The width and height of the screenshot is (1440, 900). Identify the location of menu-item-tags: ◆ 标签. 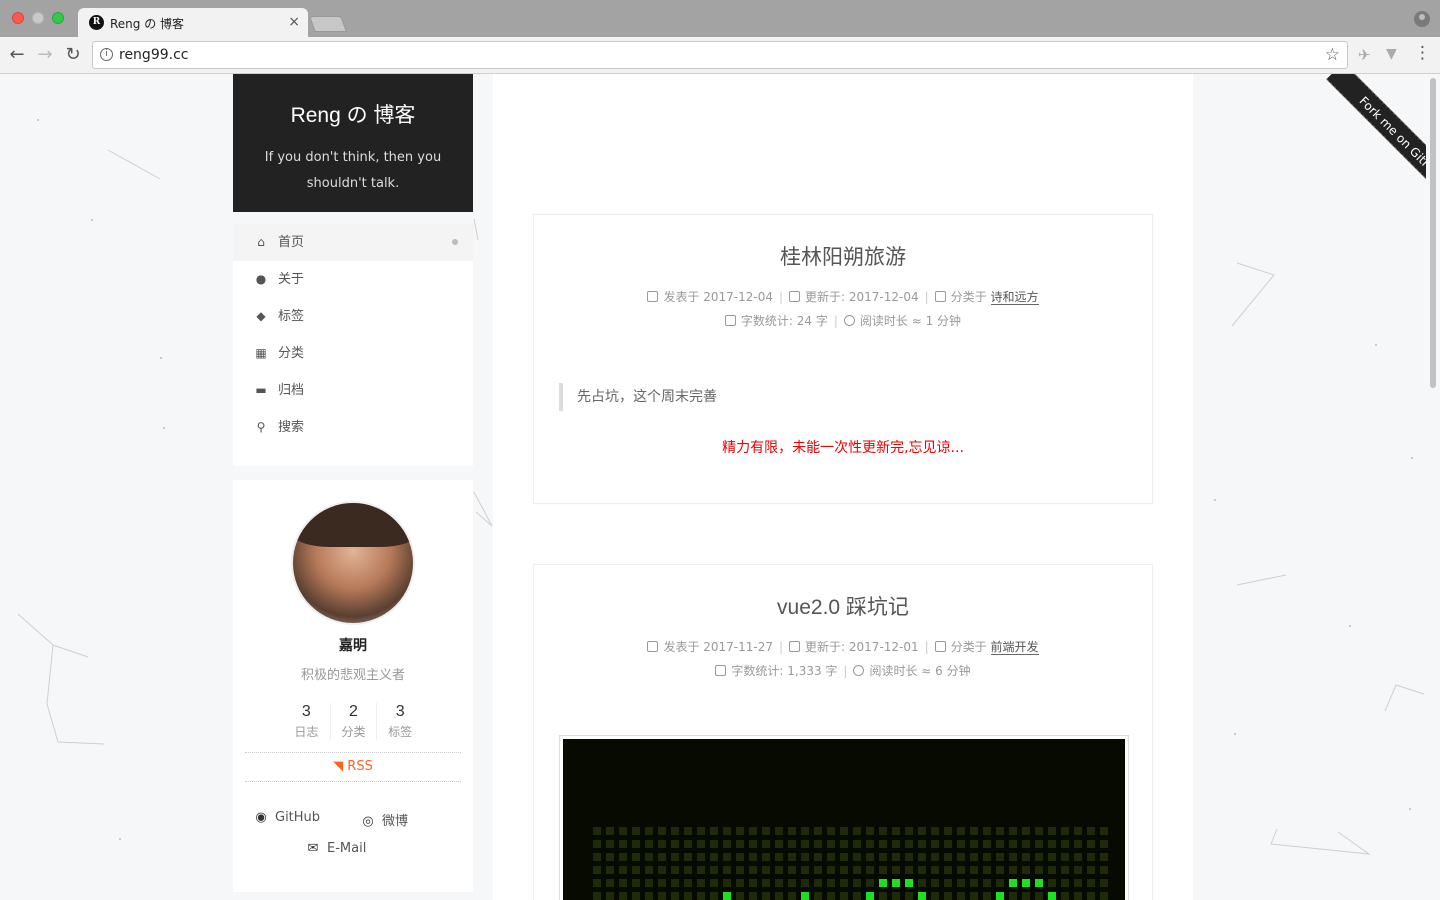
(353, 316).